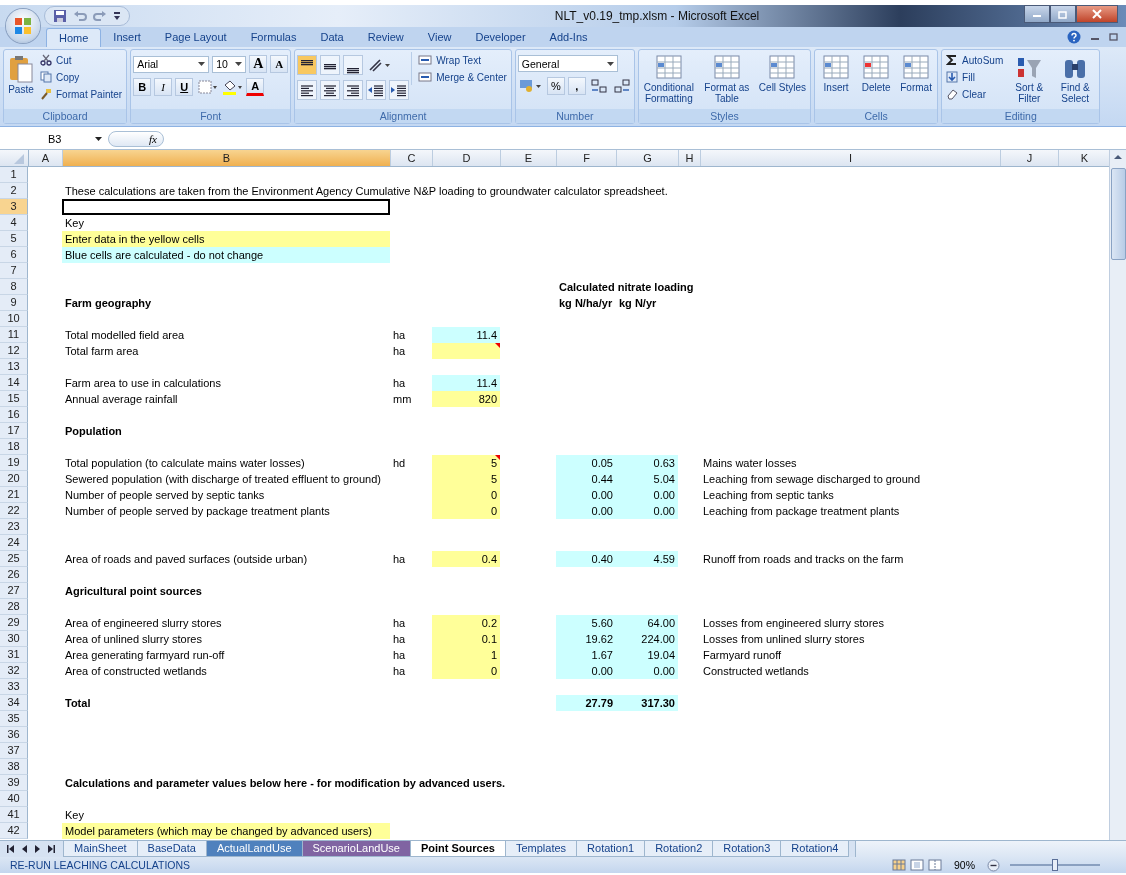 The width and height of the screenshot is (1126, 875). Describe the element at coordinates (1055, 865) in the screenshot. I see `zoom-slider` at that location.